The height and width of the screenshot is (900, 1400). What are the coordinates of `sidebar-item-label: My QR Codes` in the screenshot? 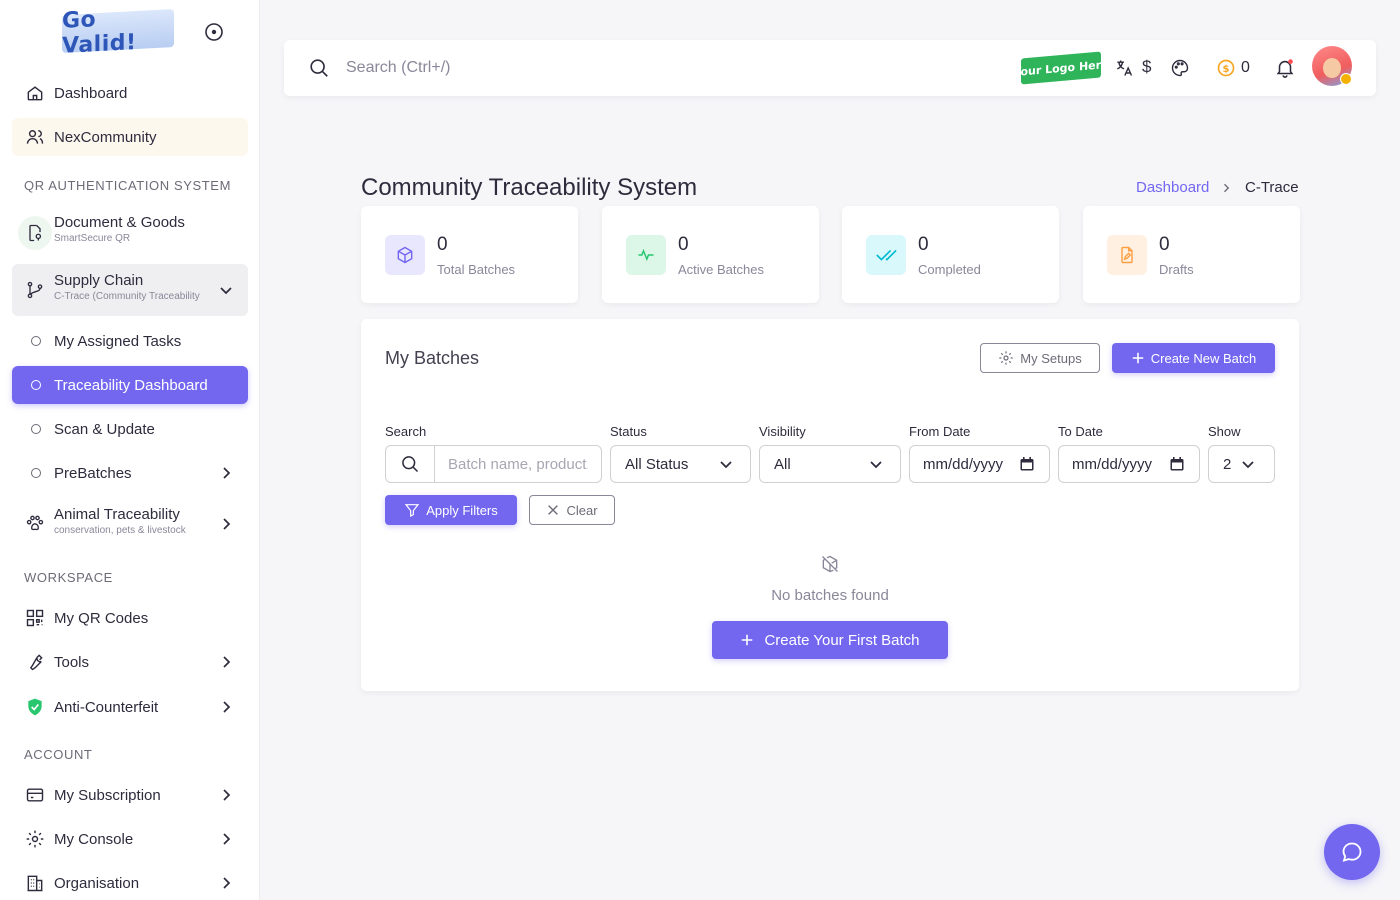 It's located at (101, 618).